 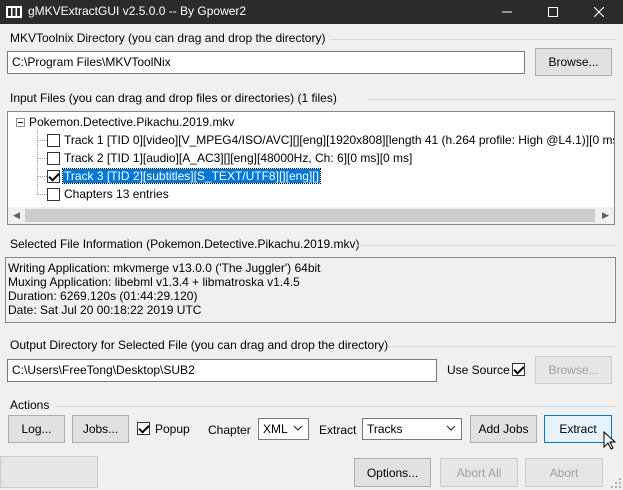 What do you see at coordinates (311, 473) in the screenshot?
I see `status-bar: Options... Abort All Abort` at bounding box center [311, 473].